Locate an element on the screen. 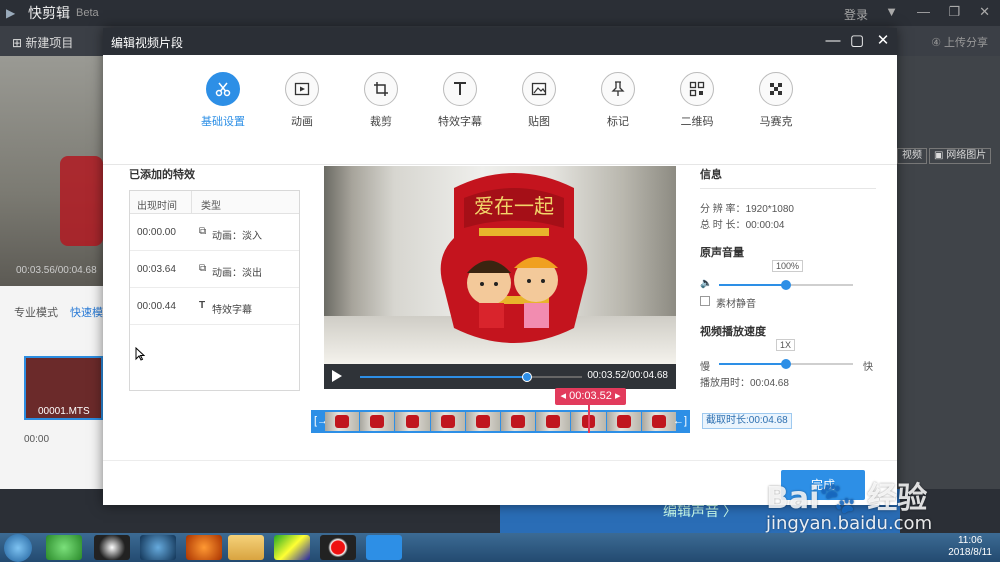 This screenshot has width=1000, height=562. watermark-brand-2: 经验 is located at coordinates (897, 498).